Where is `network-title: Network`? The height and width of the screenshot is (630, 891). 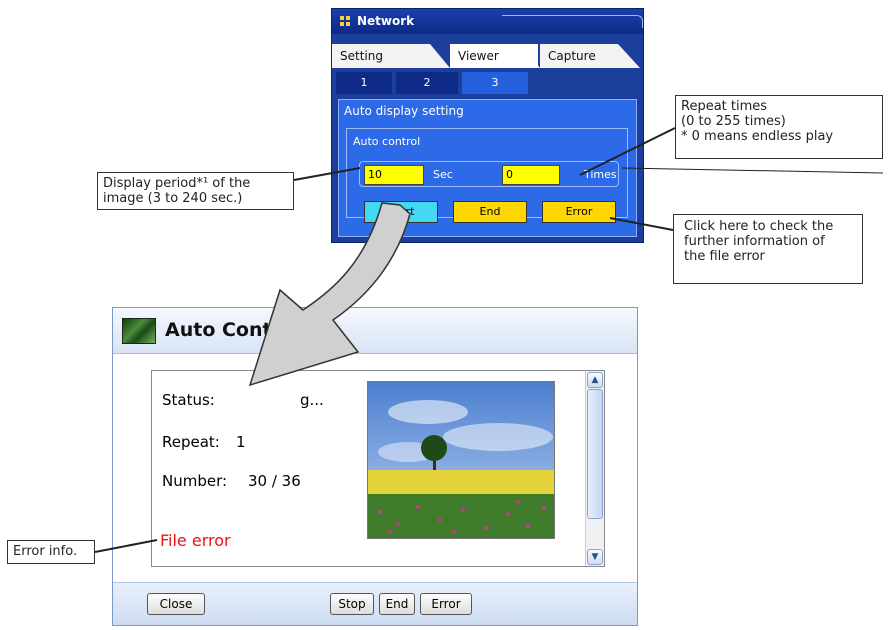
network-title: Network is located at coordinates (386, 21).